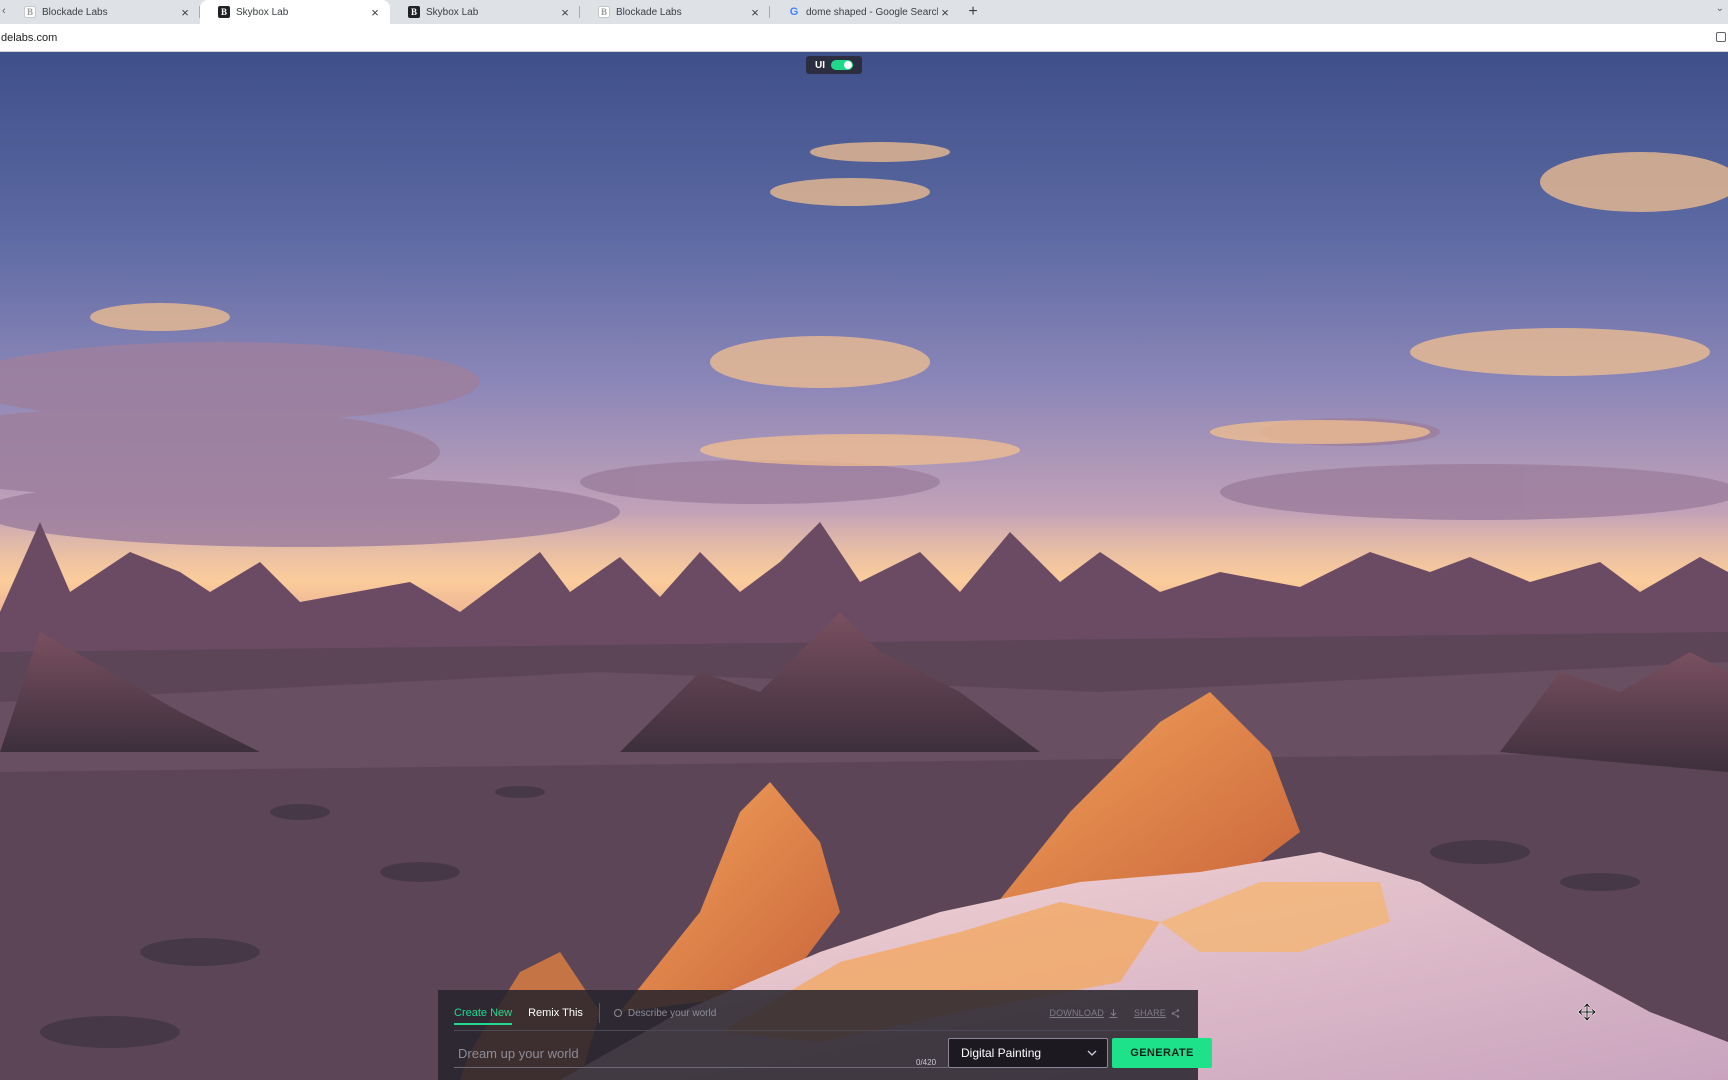 The width and height of the screenshot is (1728, 1080). What do you see at coordinates (1001, 1053) in the screenshot?
I see `style-select-value: Digital Painting` at bounding box center [1001, 1053].